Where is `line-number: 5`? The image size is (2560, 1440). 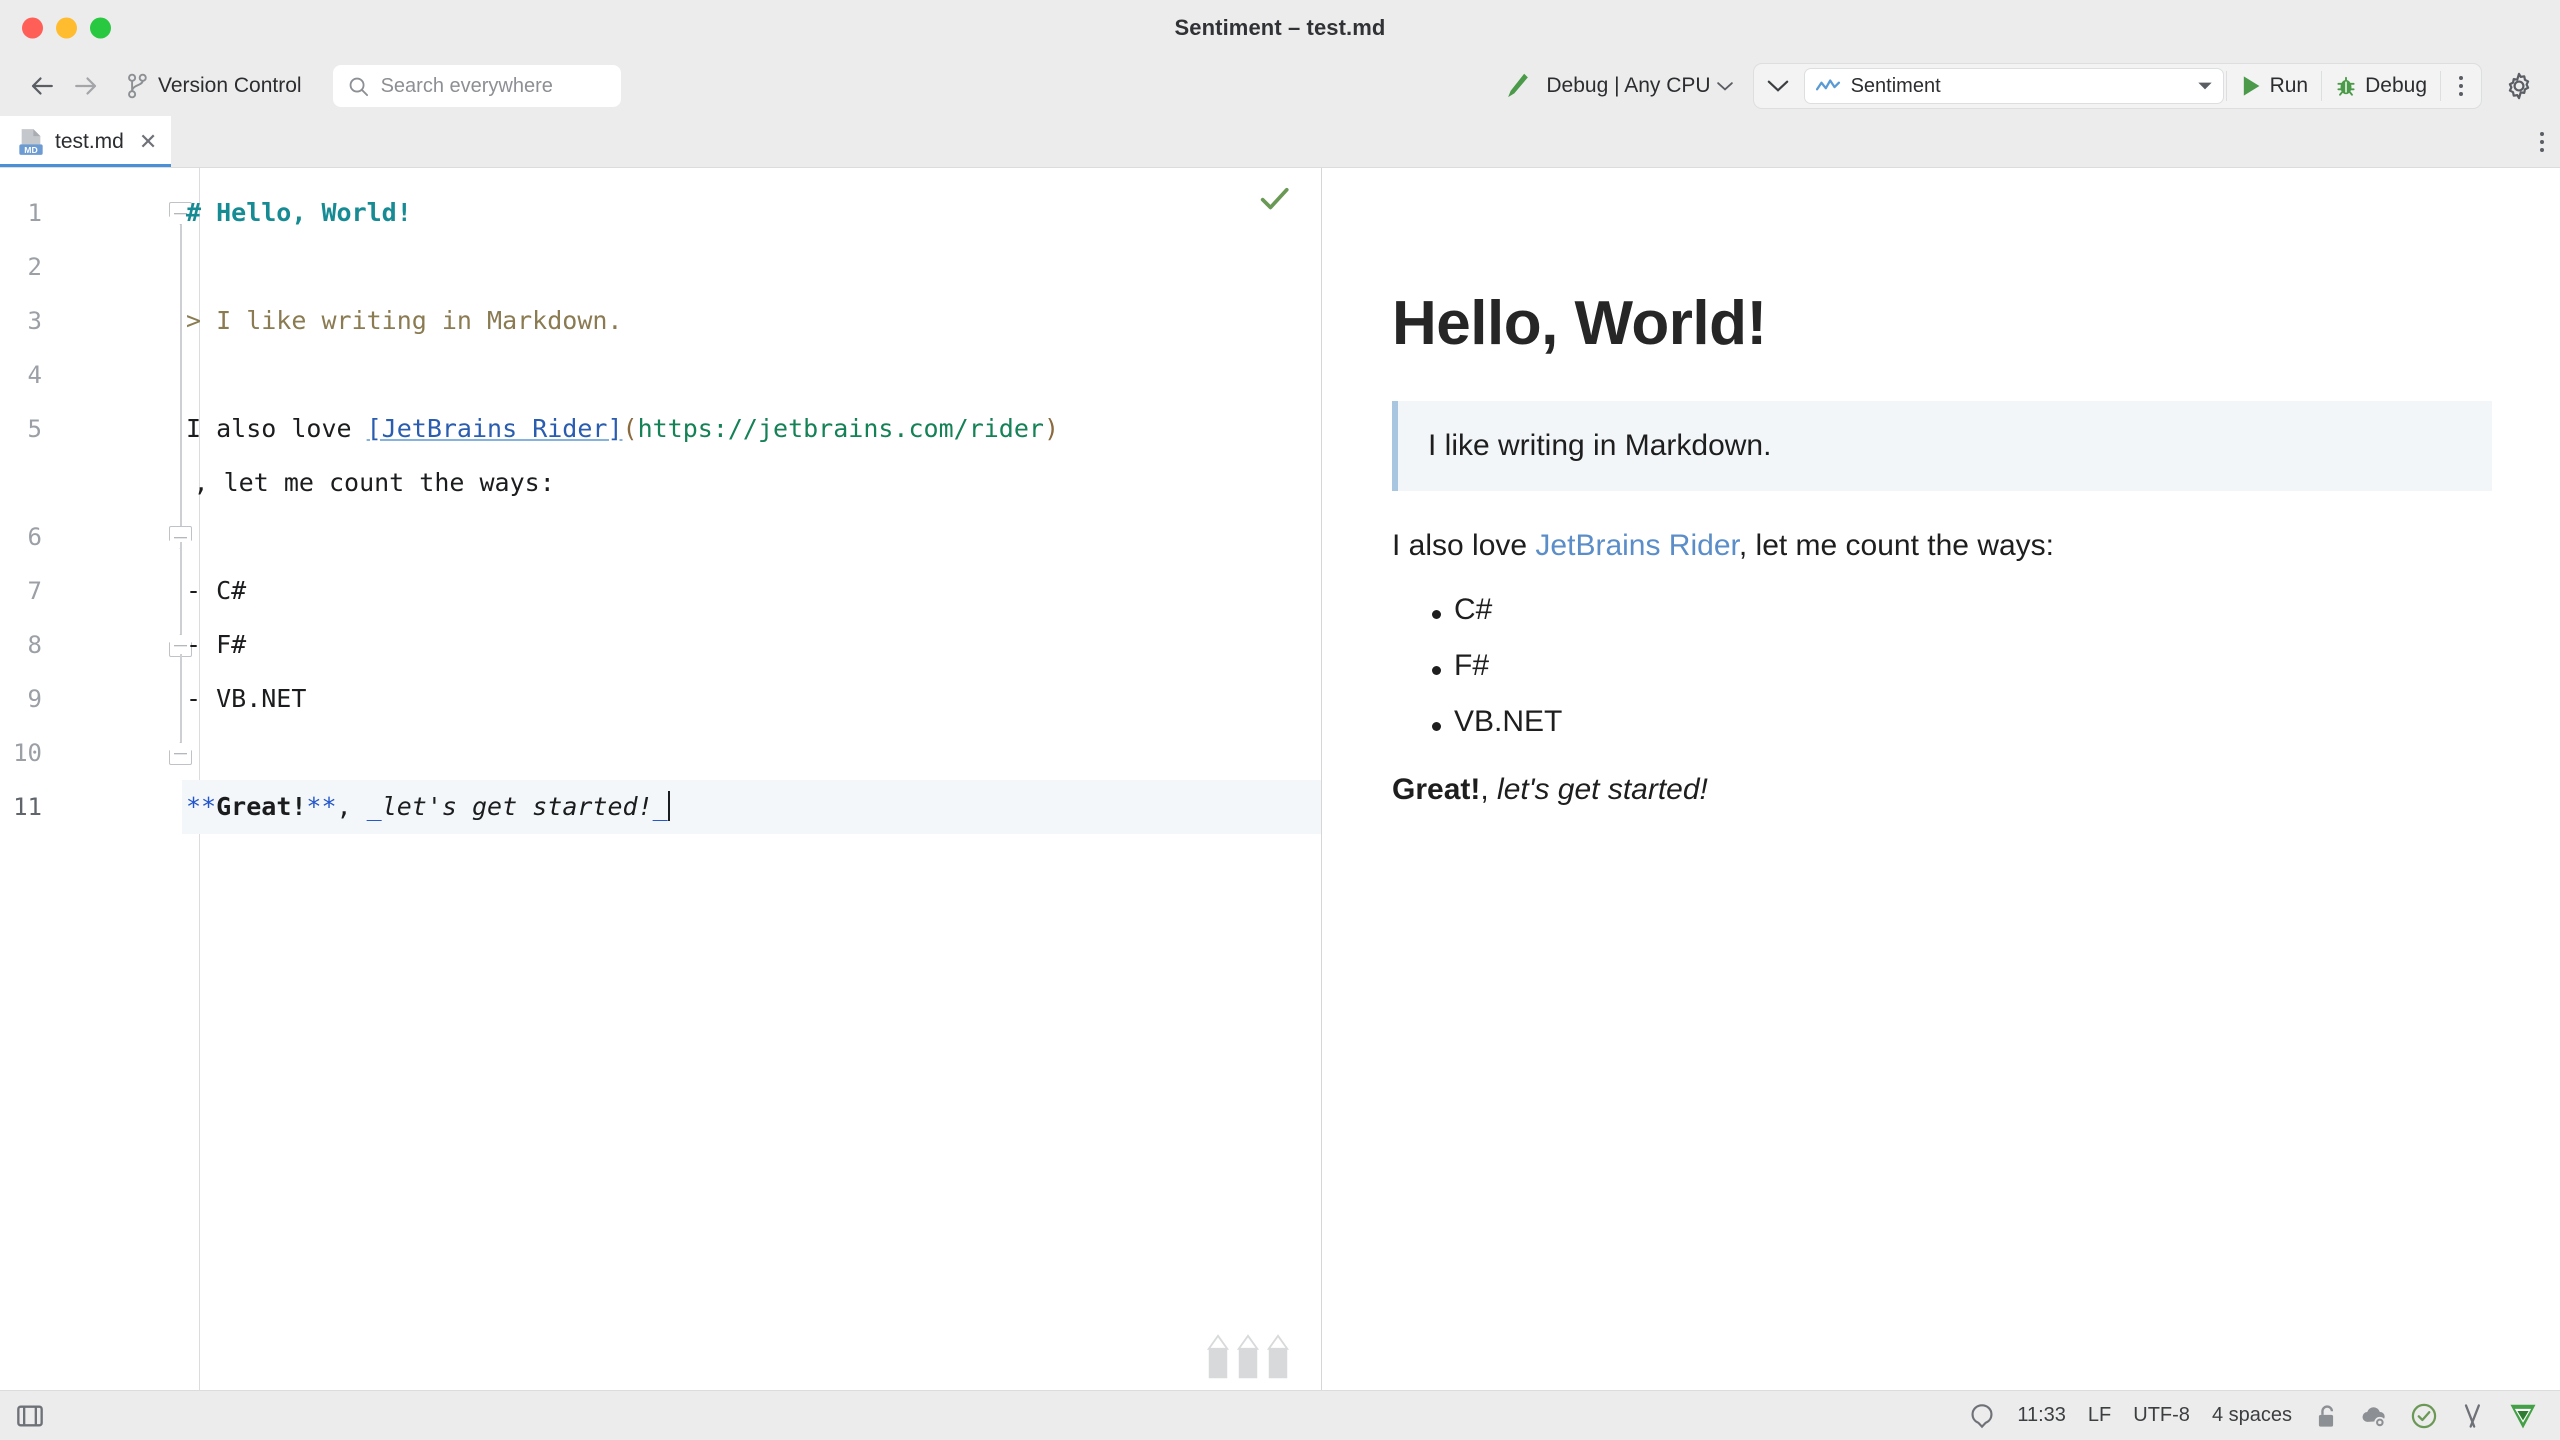
line-number: 5 is located at coordinates (34, 429).